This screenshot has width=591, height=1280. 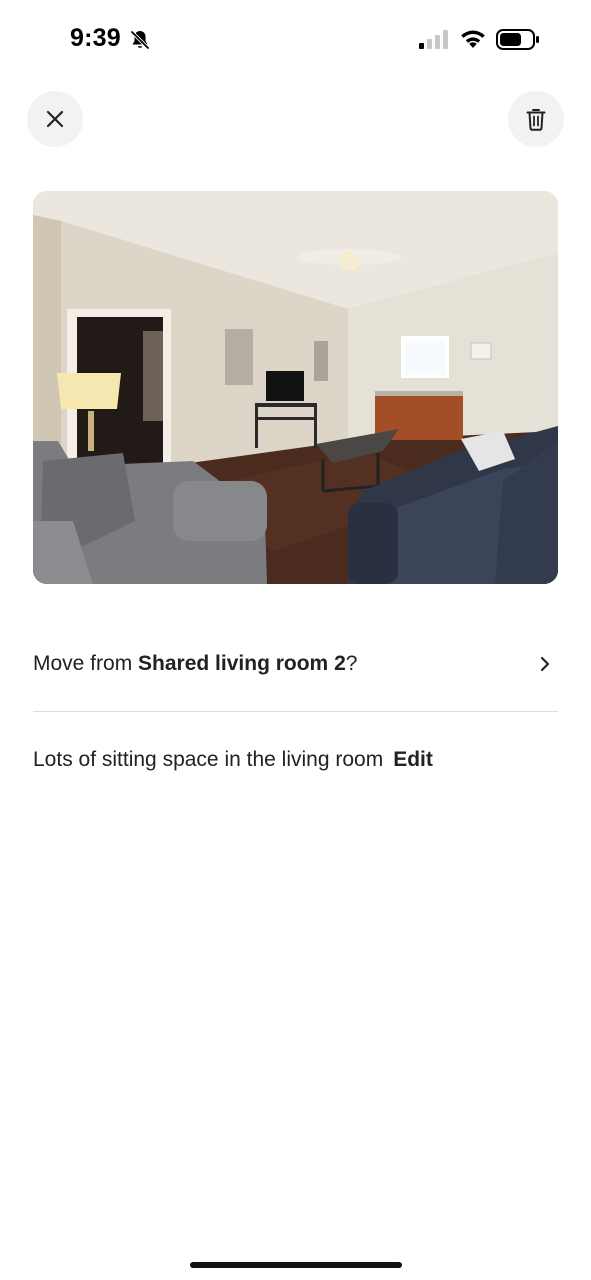 I want to click on delete-button, so click(x=536, y=119).